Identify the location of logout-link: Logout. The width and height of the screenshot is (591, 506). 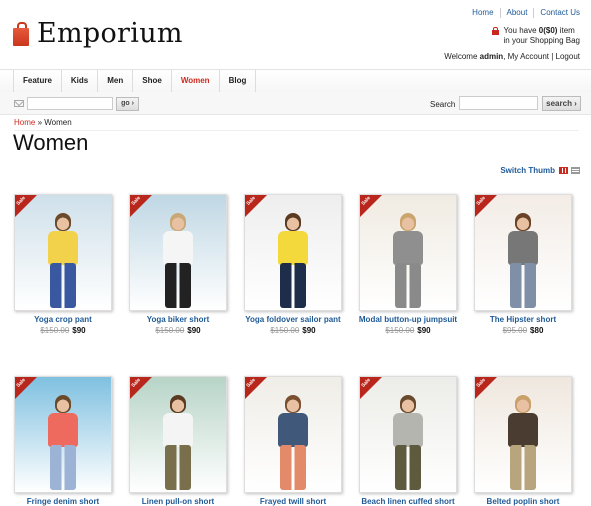
(568, 56).